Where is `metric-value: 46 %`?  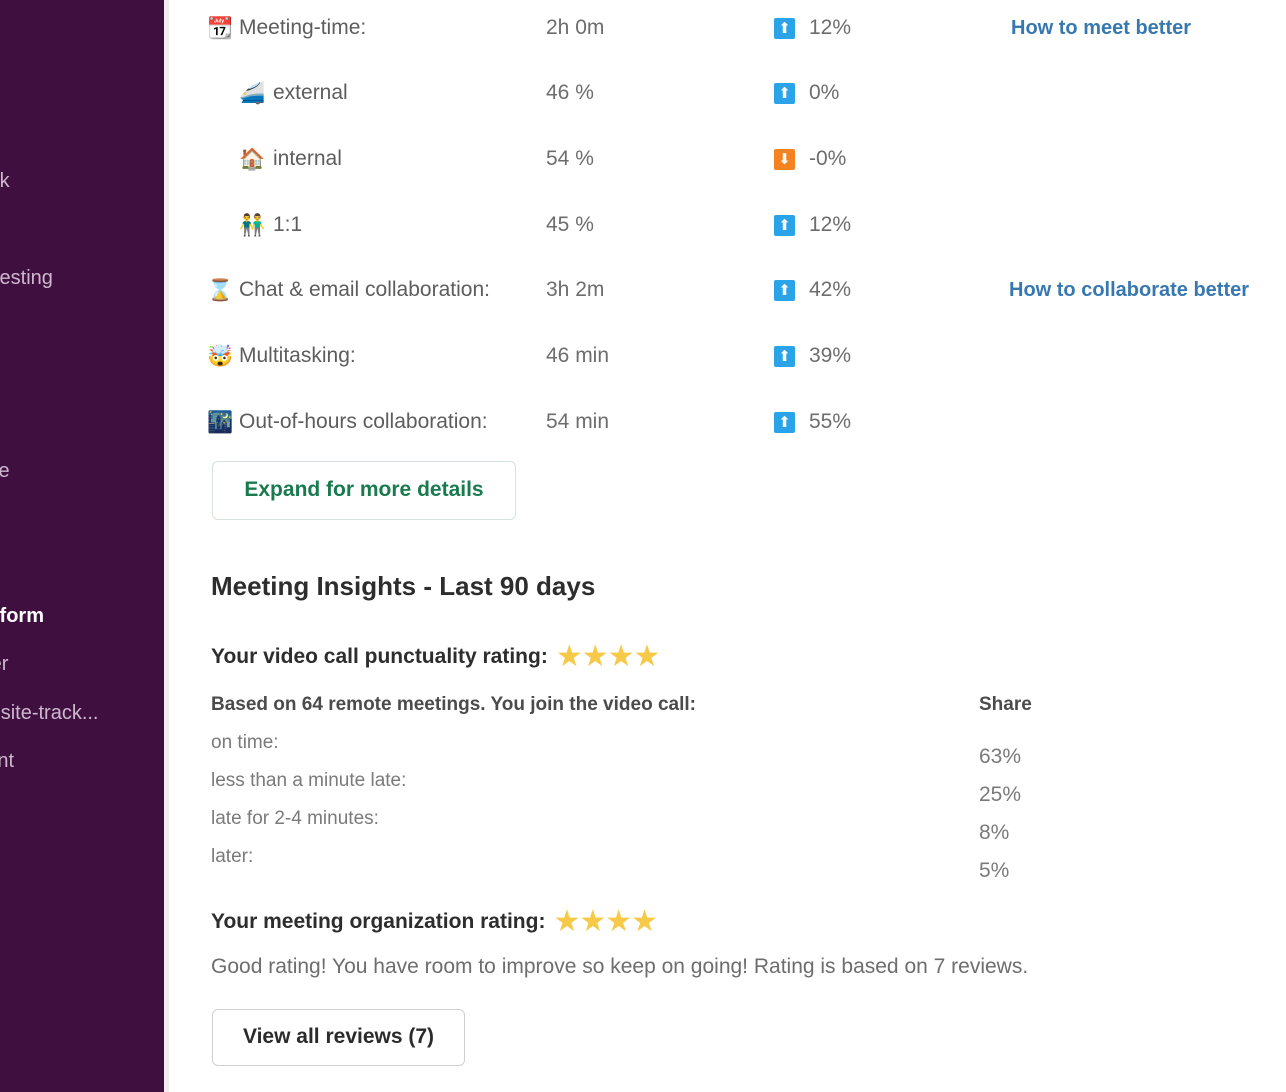 metric-value: 46 % is located at coordinates (570, 92).